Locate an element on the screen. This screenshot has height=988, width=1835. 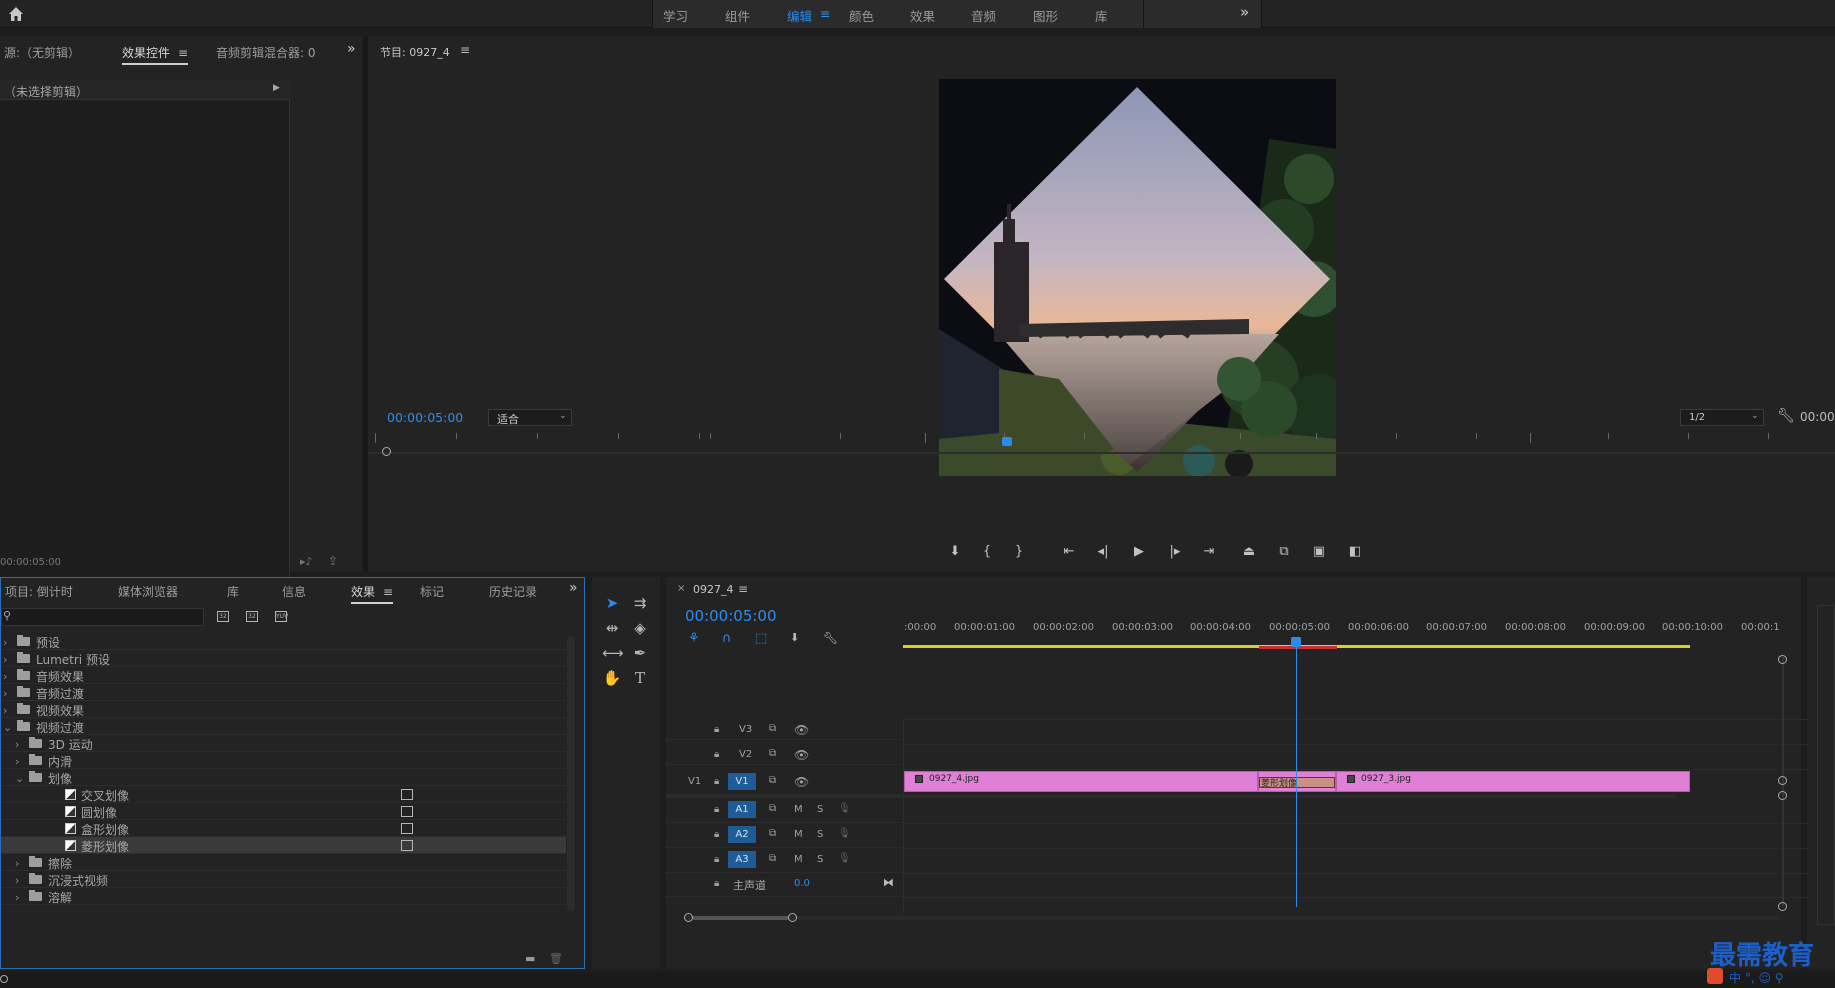
effect-item: 交叉划像 is located at coordinates (283, 794).